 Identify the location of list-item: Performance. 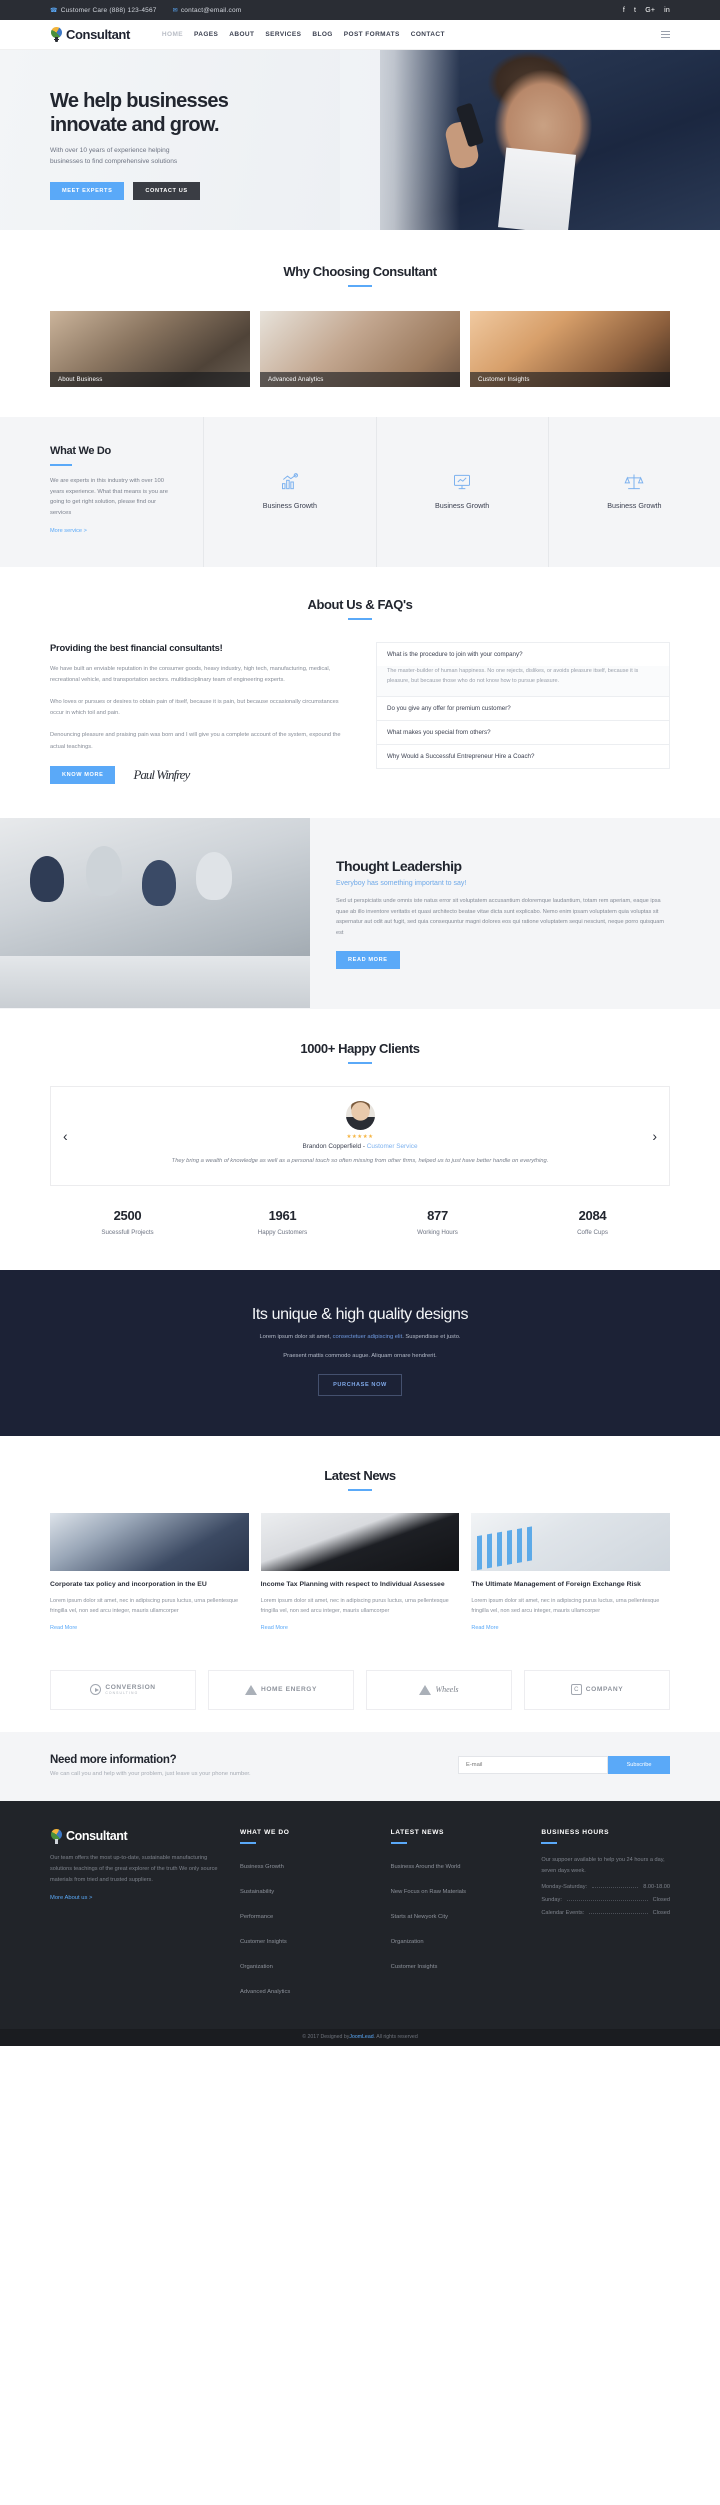
(304, 1914).